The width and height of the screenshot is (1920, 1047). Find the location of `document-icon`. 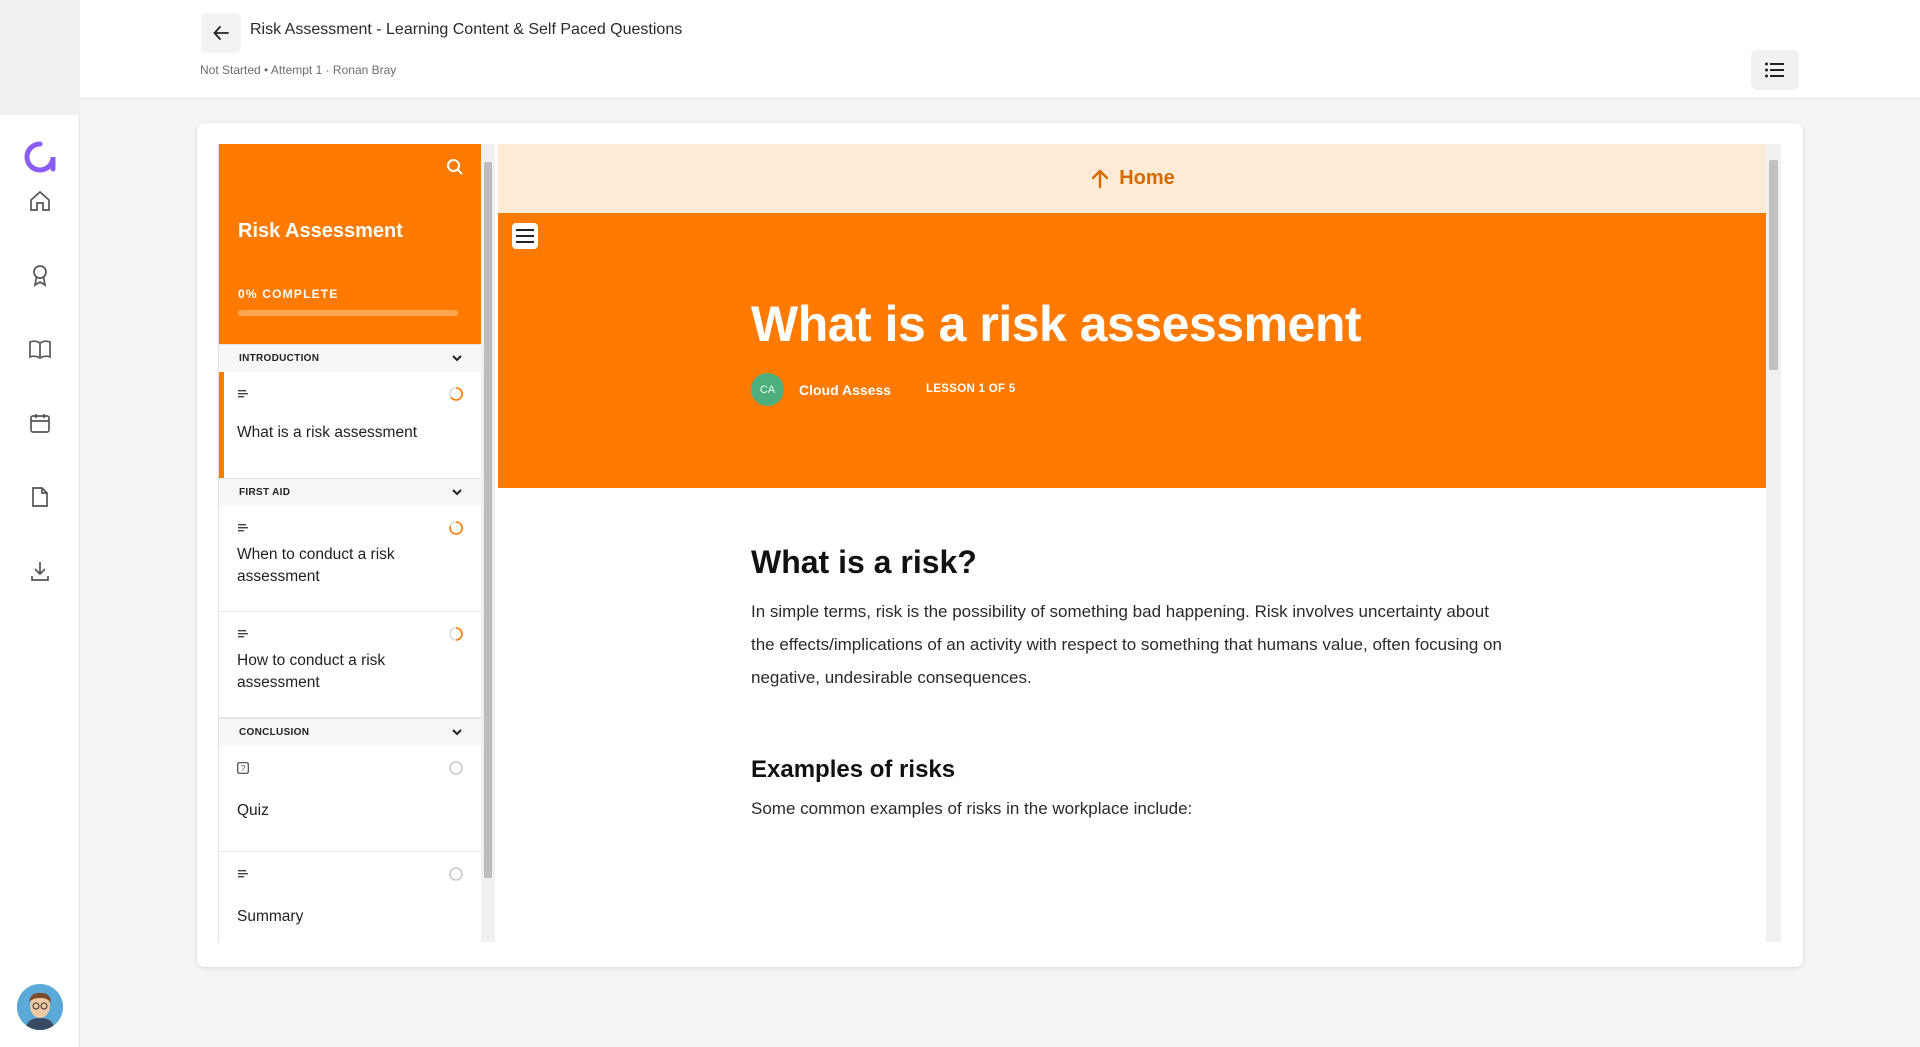

document-icon is located at coordinates (40, 497).